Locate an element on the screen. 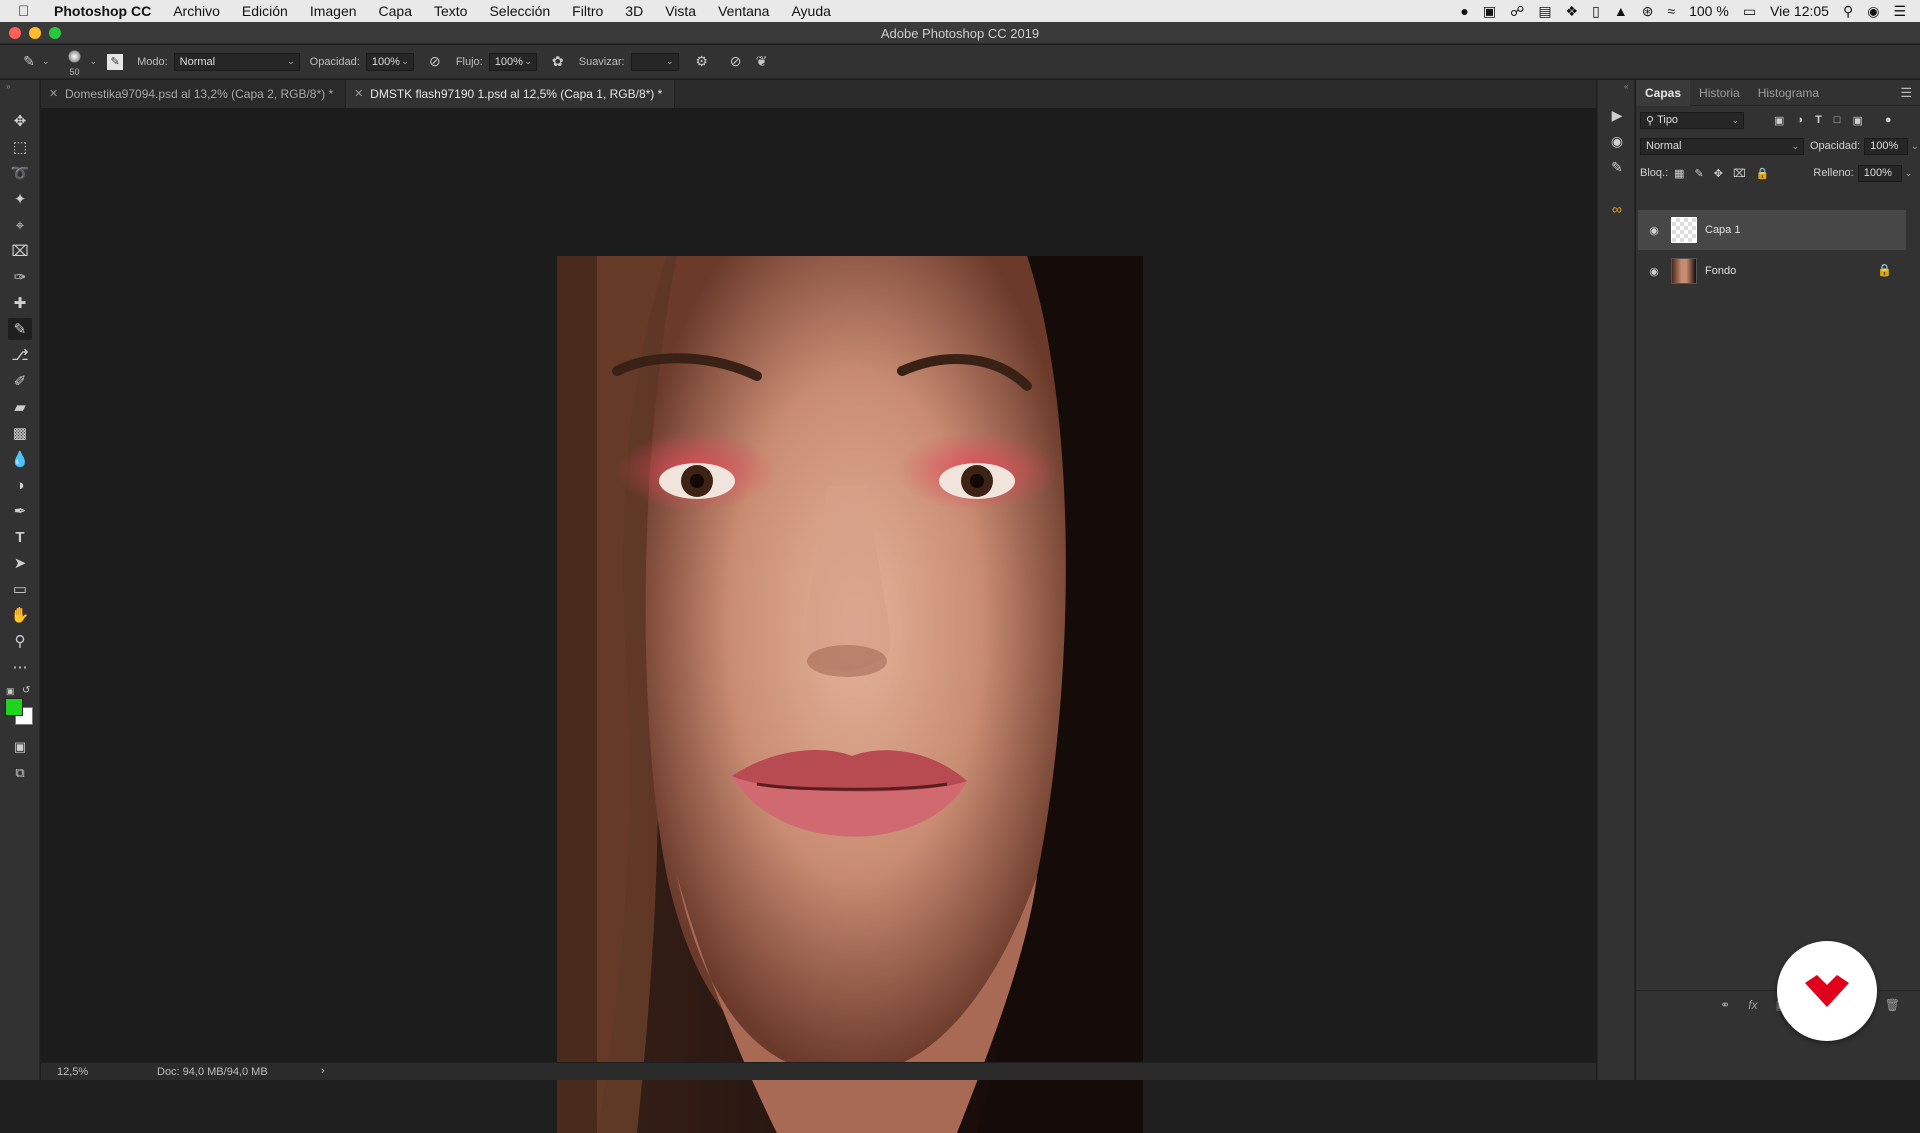 Image resolution: width=1920 pixels, height=1133 pixels. tab-capas: Capas is located at coordinates (1663, 92).